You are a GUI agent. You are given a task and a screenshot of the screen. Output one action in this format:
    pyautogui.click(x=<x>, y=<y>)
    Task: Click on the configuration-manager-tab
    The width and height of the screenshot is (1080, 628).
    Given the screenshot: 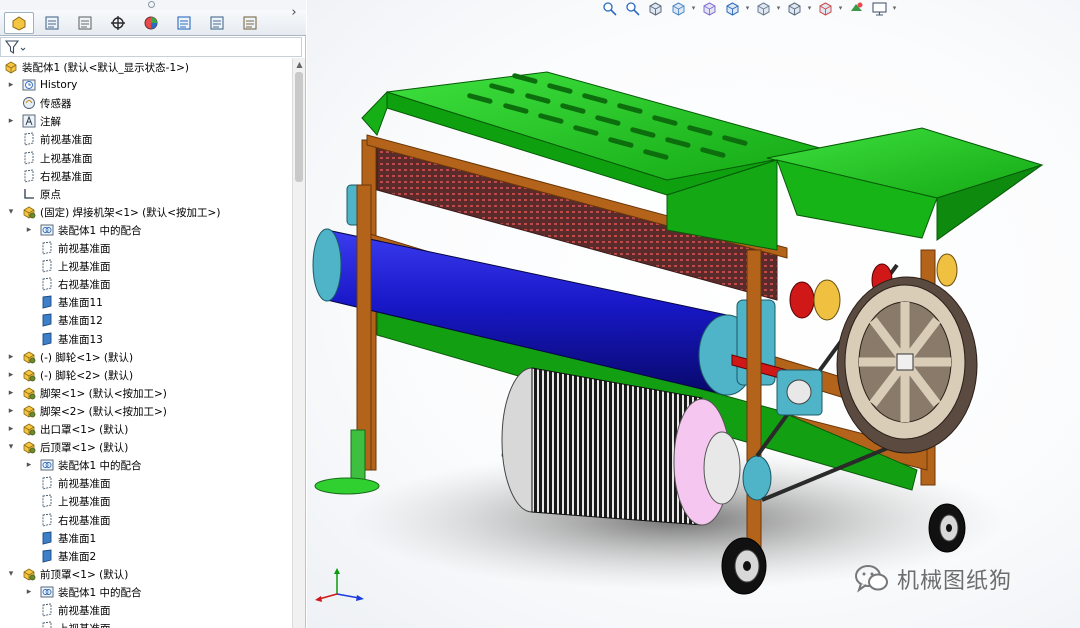 What is the action you would take?
    pyautogui.click(x=85, y=23)
    